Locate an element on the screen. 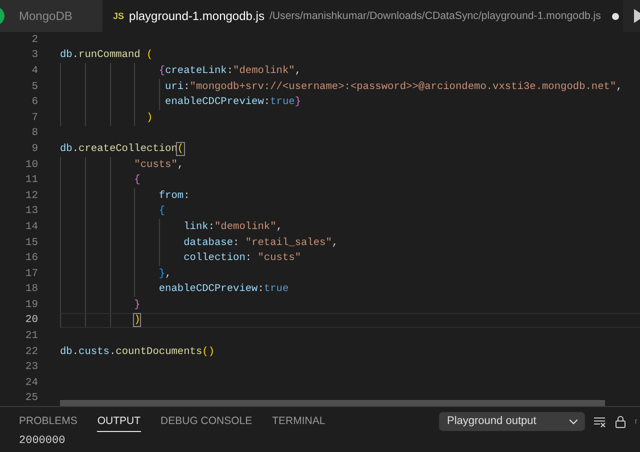 This screenshot has width=640, height=452. unsaved-dot-icon is located at coordinates (615, 16).